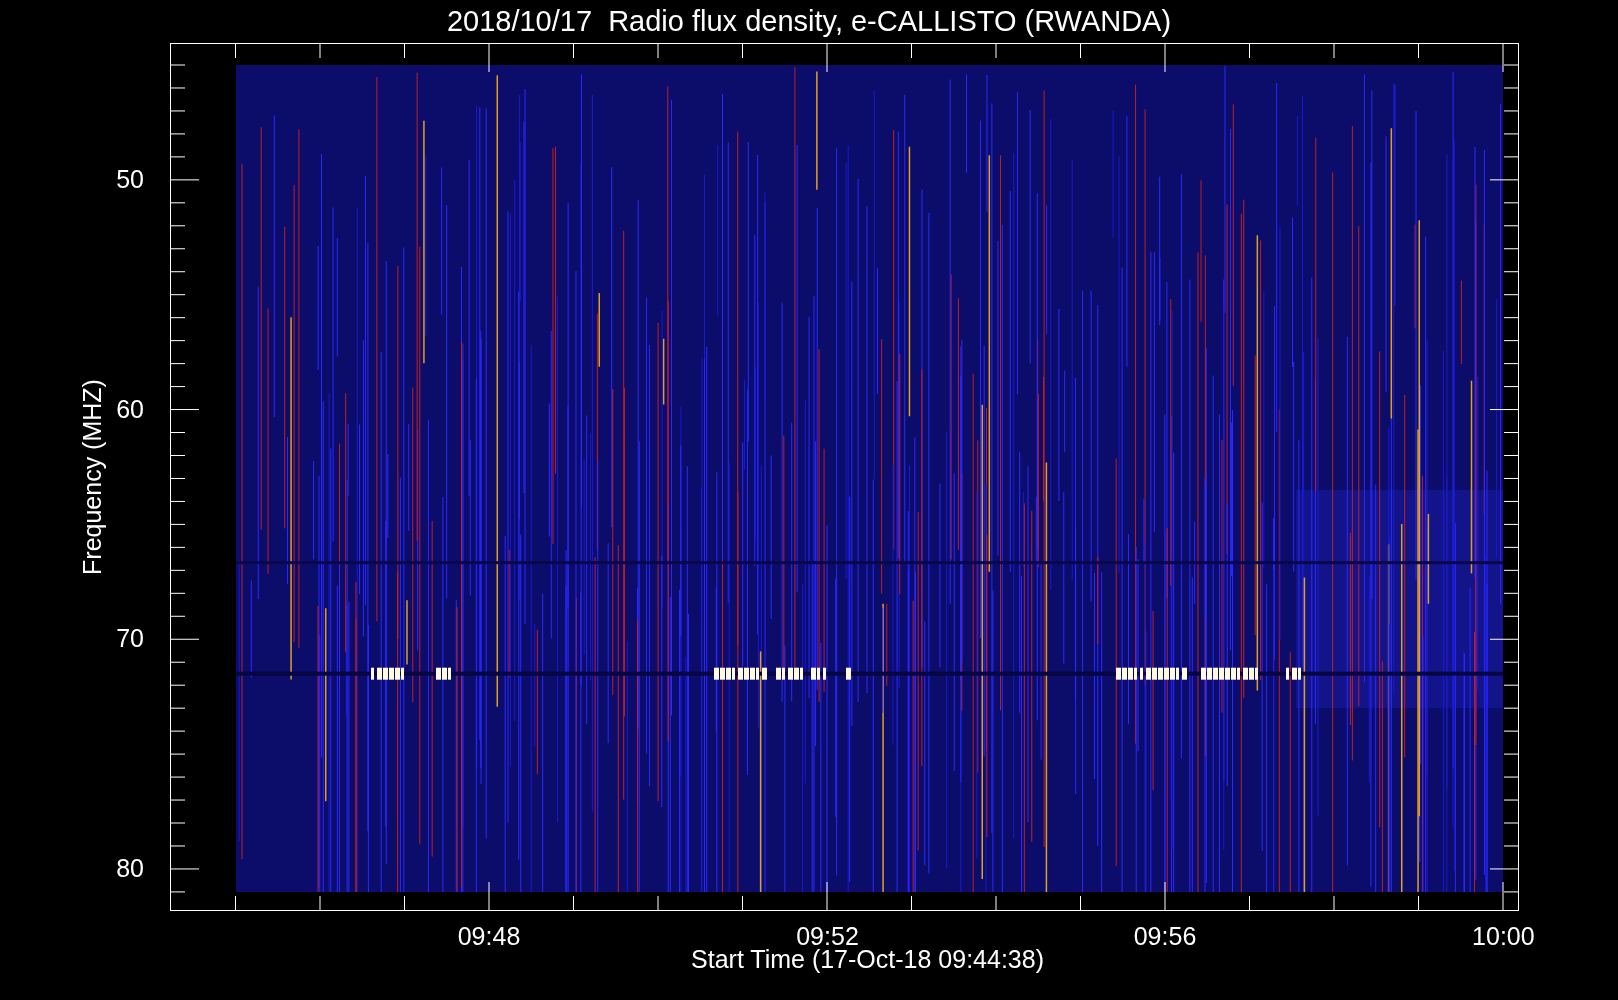 The width and height of the screenshot is (1618, 1000). What do you see at coordinates (1165, 936) in the screenshot?
I see `x-tick-label: 09:56` at bounding box center [1165, 936].